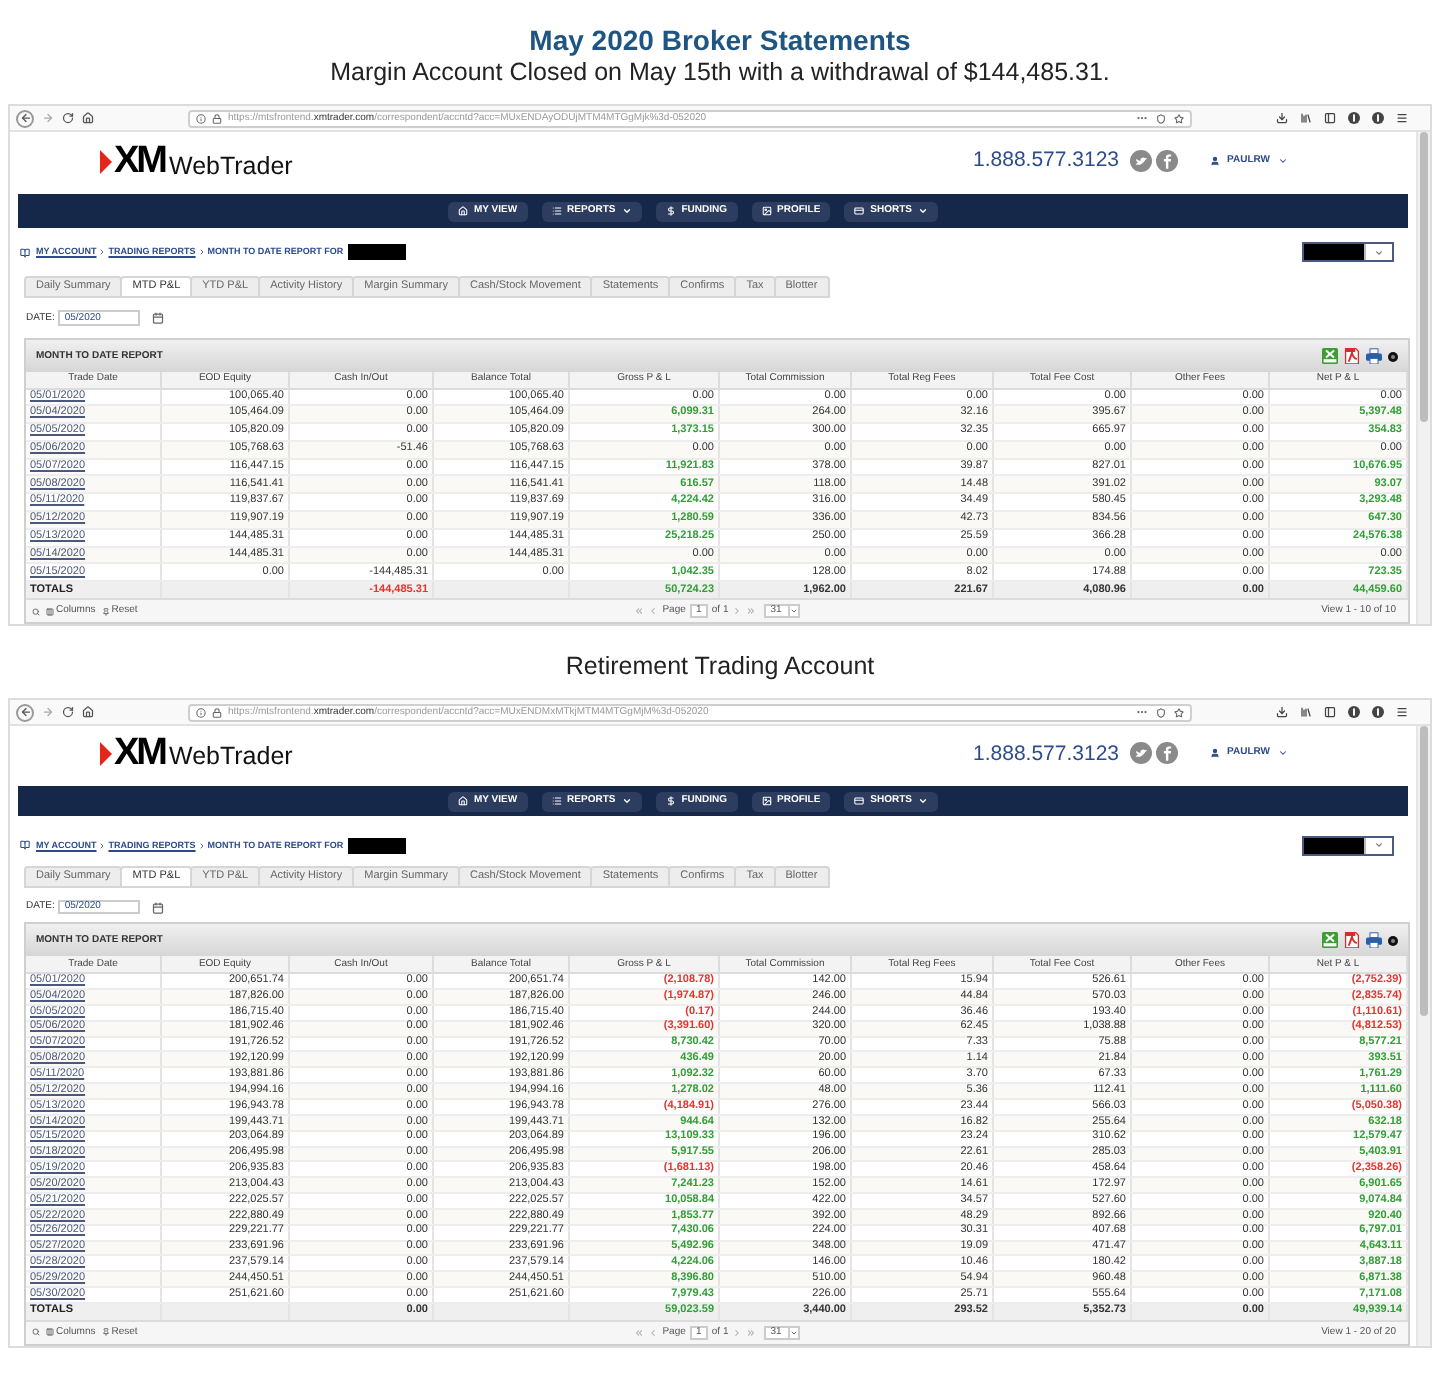 This screenshot has width=1440, height=1376. I want to click on section-caption: Margin Account Closed on May 15th with a withdrawal of $144,485.31., so click(720, 73).